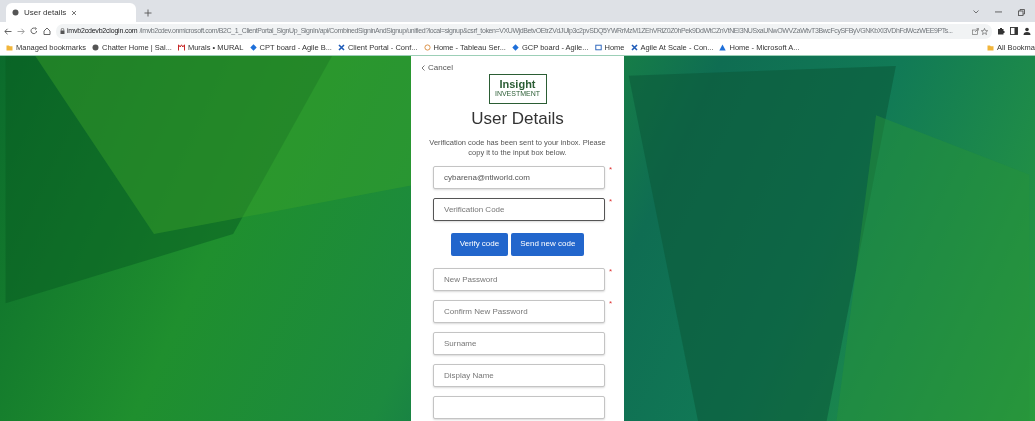 Image resolution: width=1035 pixels, height=421 pixels. I want to click on input-field: Verification Code, so click(519, 209).